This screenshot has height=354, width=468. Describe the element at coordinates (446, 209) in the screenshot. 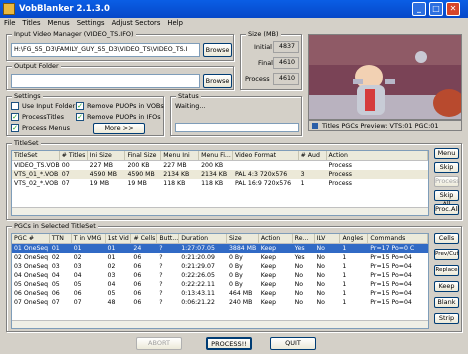

I see `proc-all-button: Proc.All` at that location.